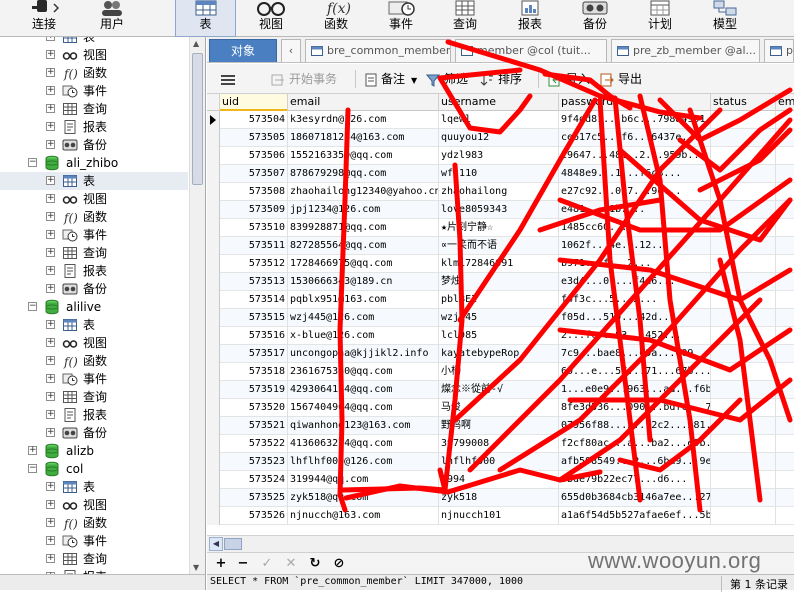 This screenshot has width=794, height=592. Describe the element at coordinates (621, 79) in the screenshot. I see `export-button: 导出` at that location.